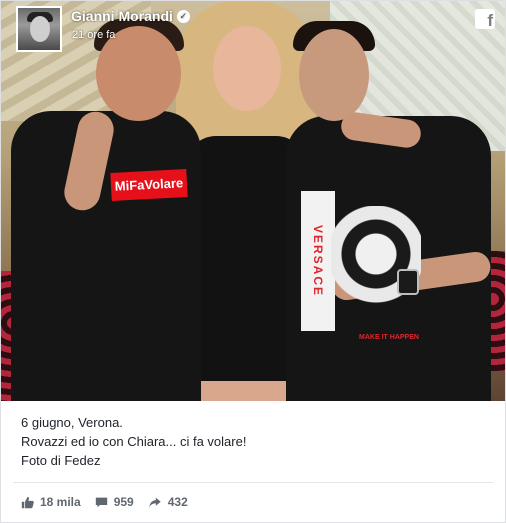 The height and width of the screenshot is (523, 506). What do you see at coordinates (485, 19) in the screenshot?
I see `facebook-icon: f` at bounding box center [485, 19].